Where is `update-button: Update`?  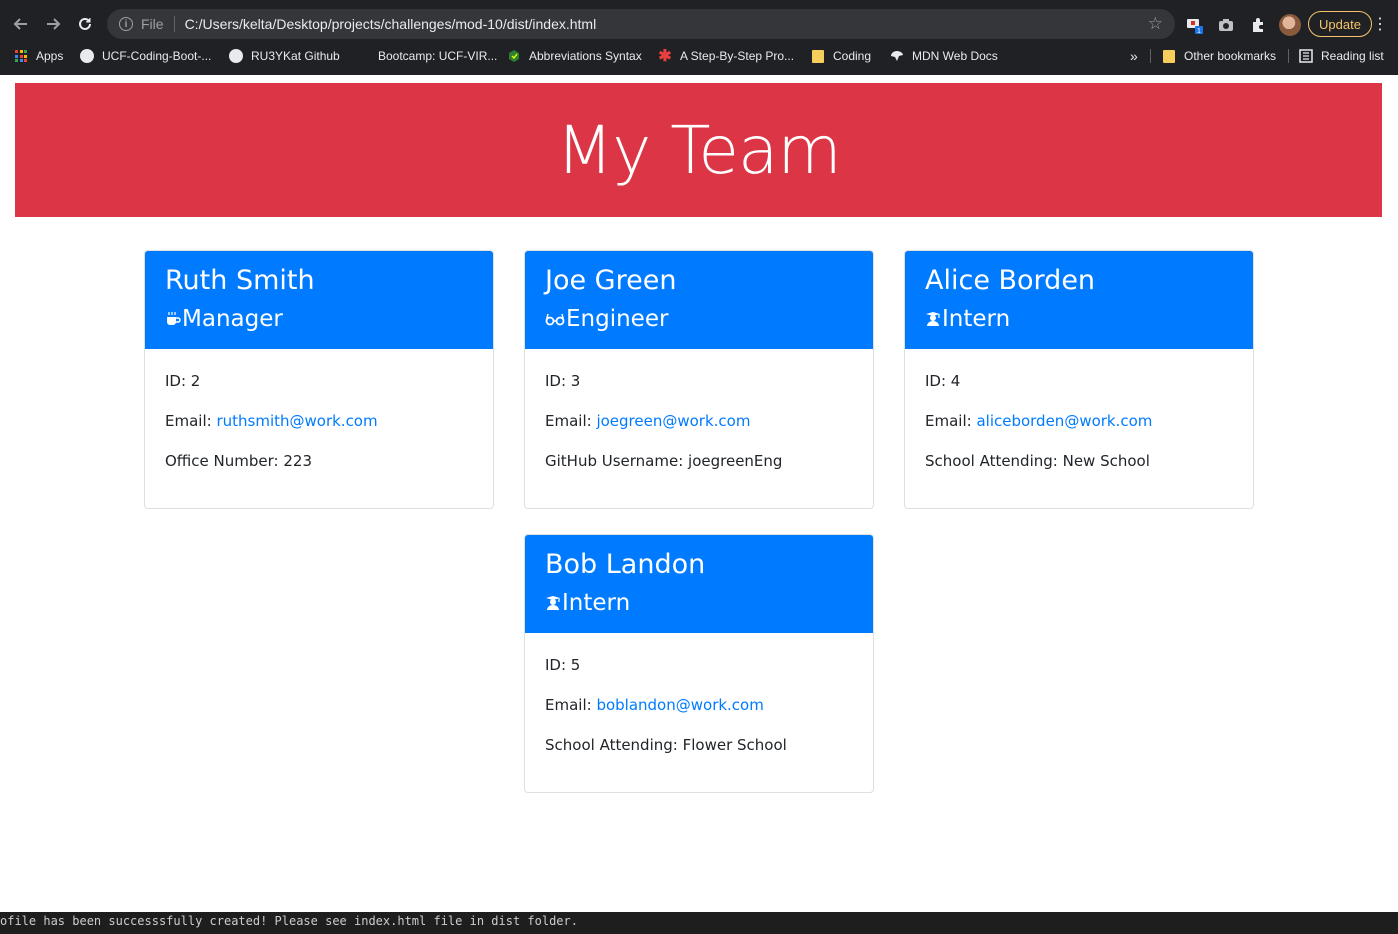 update-button: Update is located at coordinates (1340, 24).